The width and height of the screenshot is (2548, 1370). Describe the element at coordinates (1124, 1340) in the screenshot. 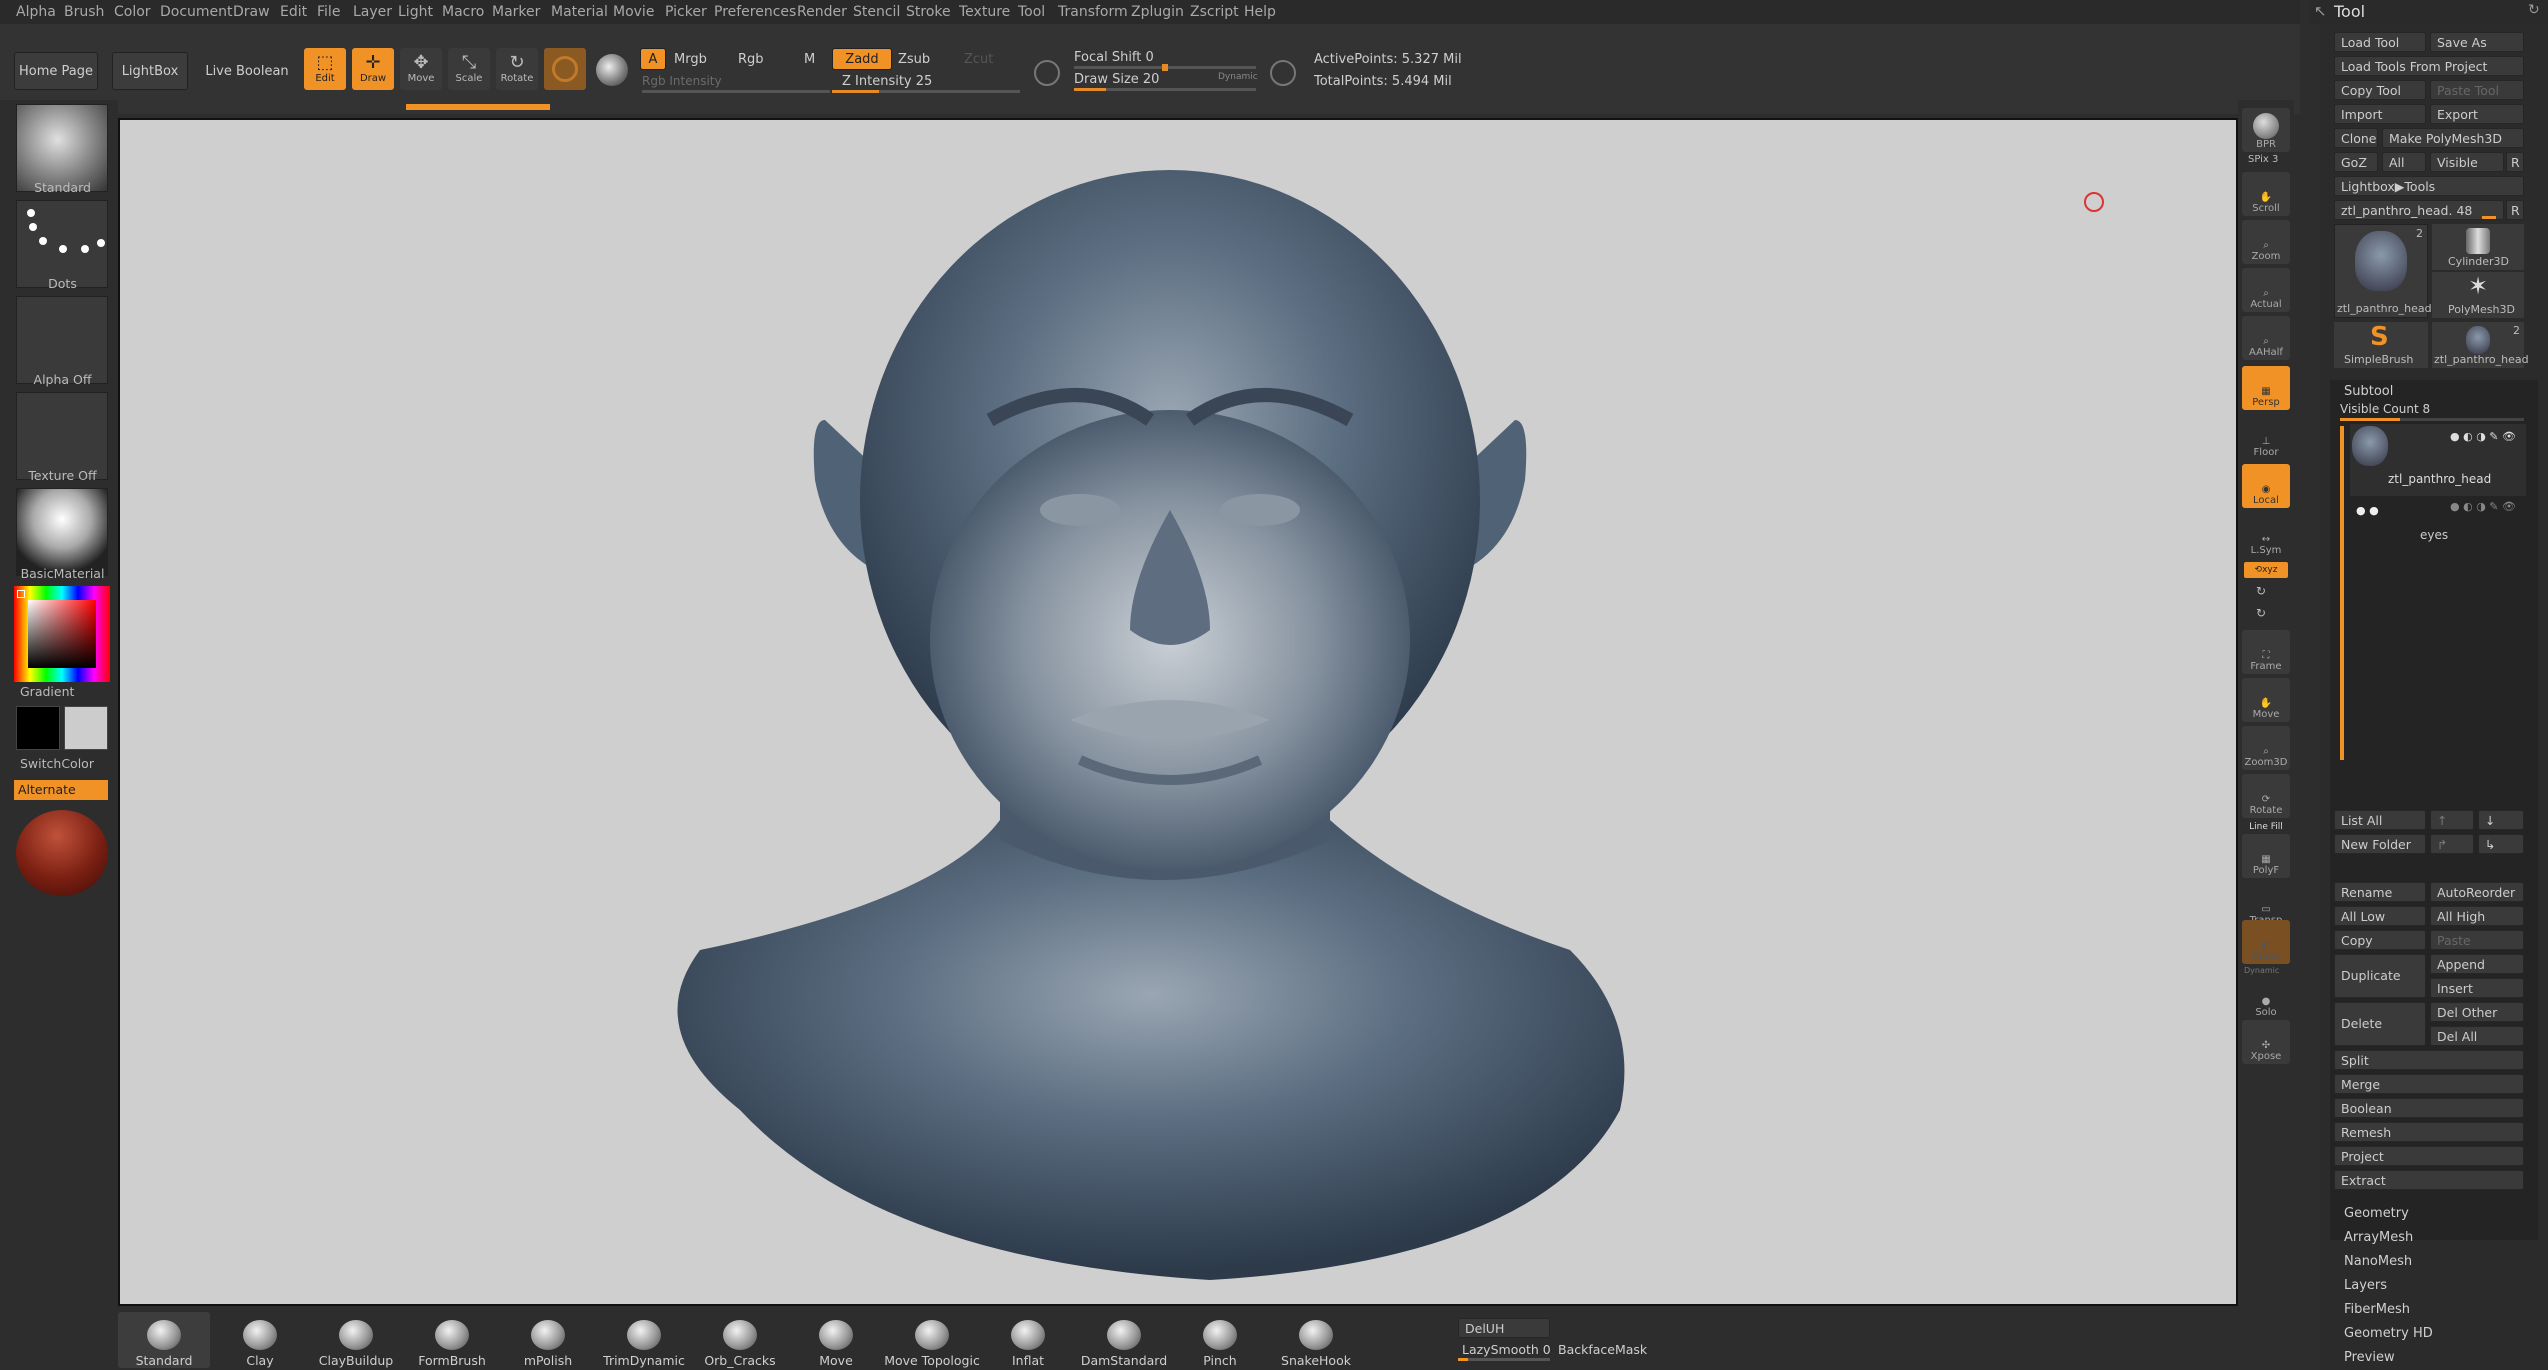

I see `brush-damstandard: DamStandard` at that location.